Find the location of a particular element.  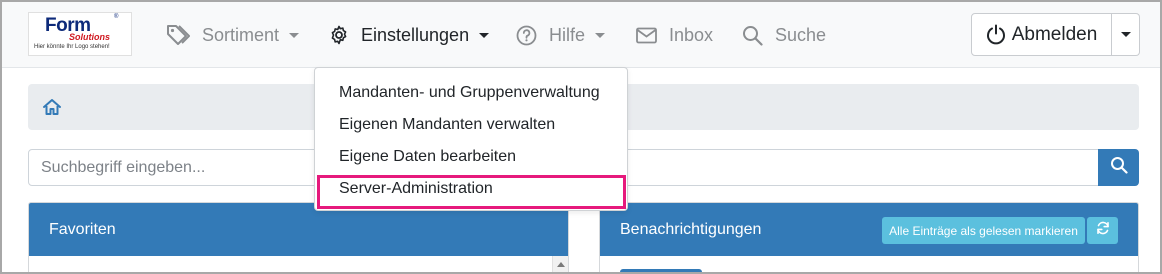

favorites-panel: Favoriten is located at coordinates (298, 237).